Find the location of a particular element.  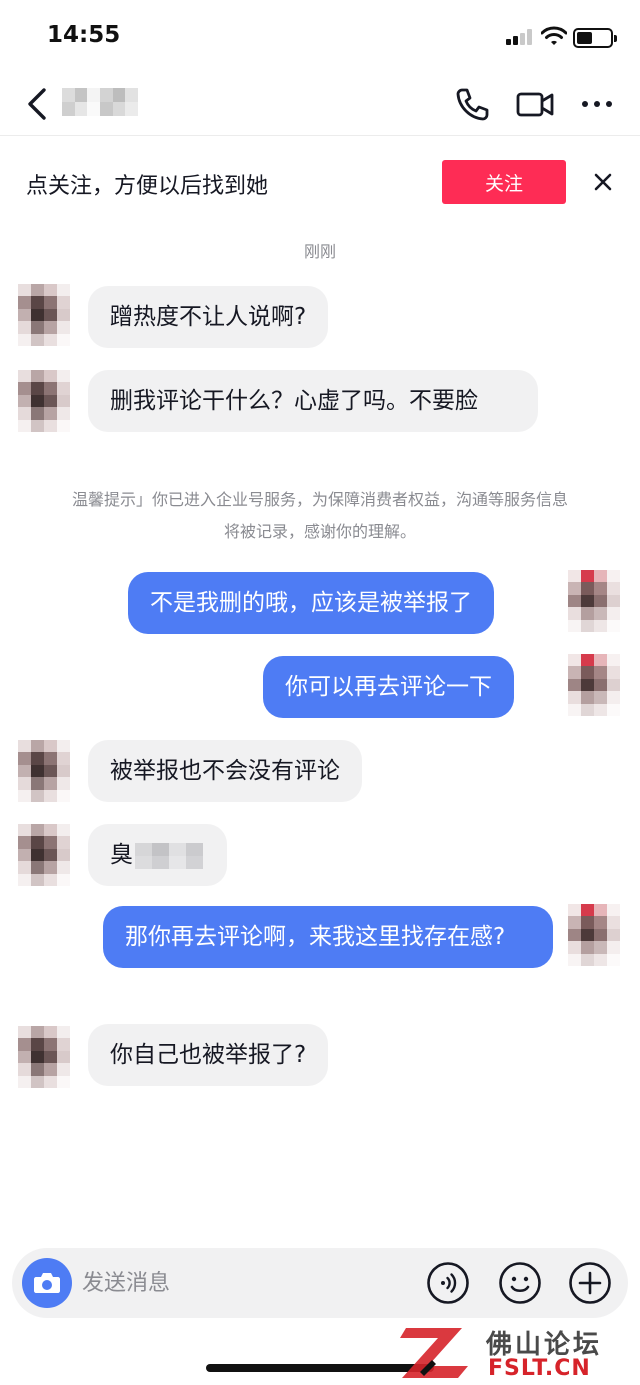

message-text: 臭 is located at coordinates (121, 855).